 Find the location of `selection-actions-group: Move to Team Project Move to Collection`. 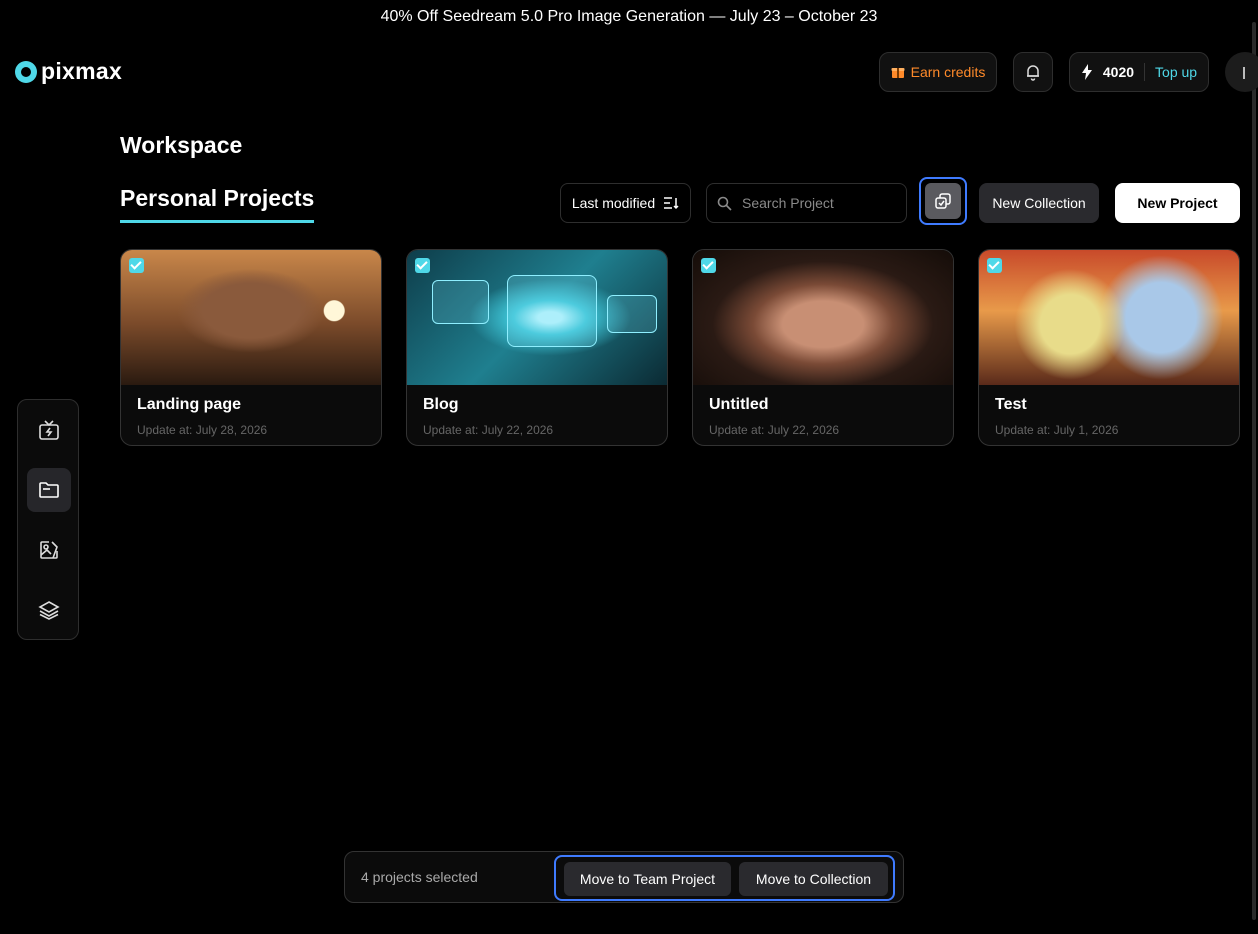

selection-actions-group: Move to Team Project Move to Collection is located at coordinates (724, 878).